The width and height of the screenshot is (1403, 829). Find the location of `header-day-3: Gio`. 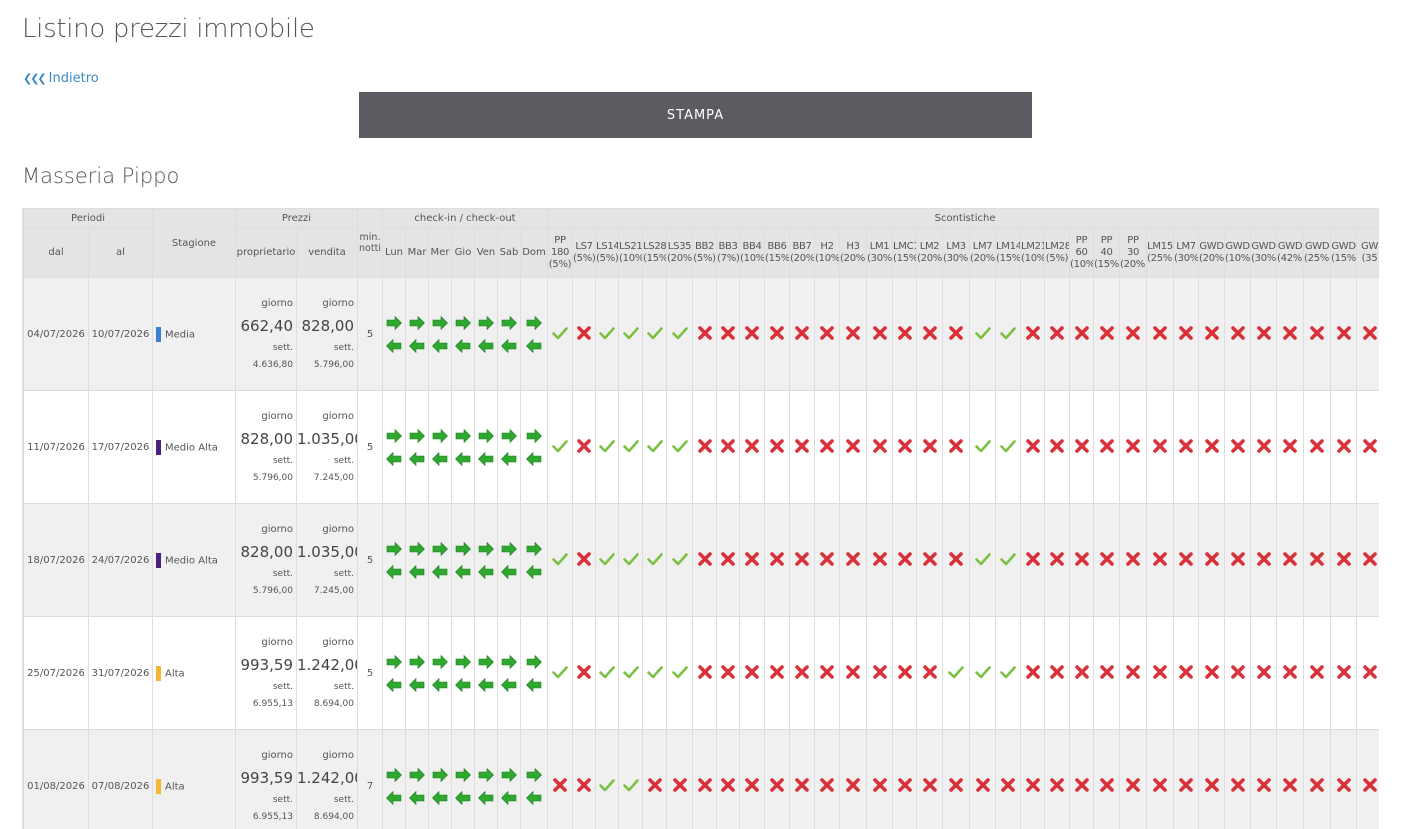

header-day-3: Gio is located at coordinates (463, 252).